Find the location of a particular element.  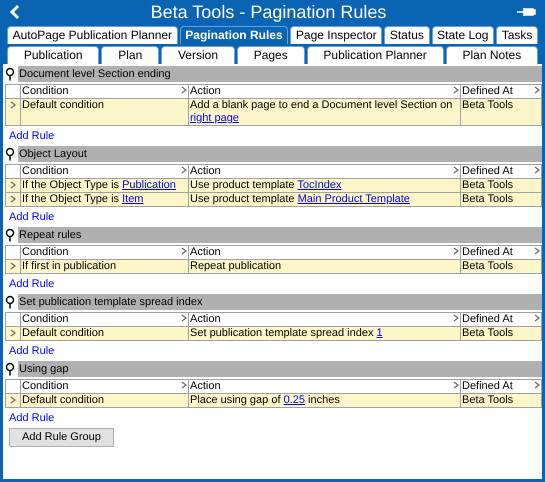

link: 0.25 is located at coordinates (294, 400).